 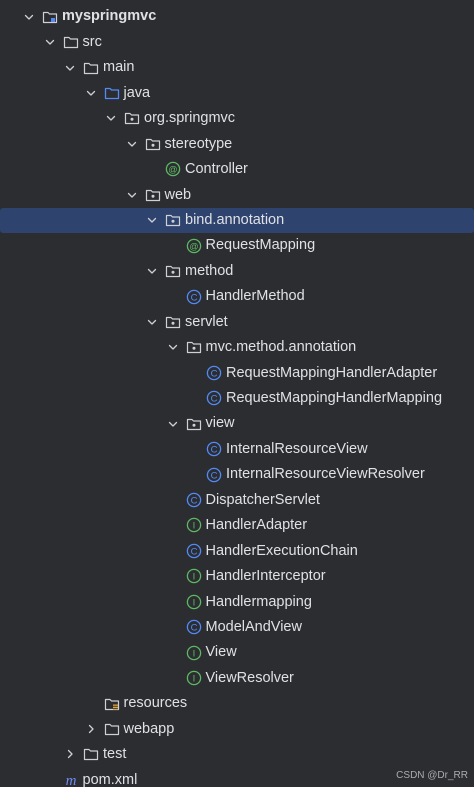 I want to click on tree-item-test: test, so click(x=237, y=754).